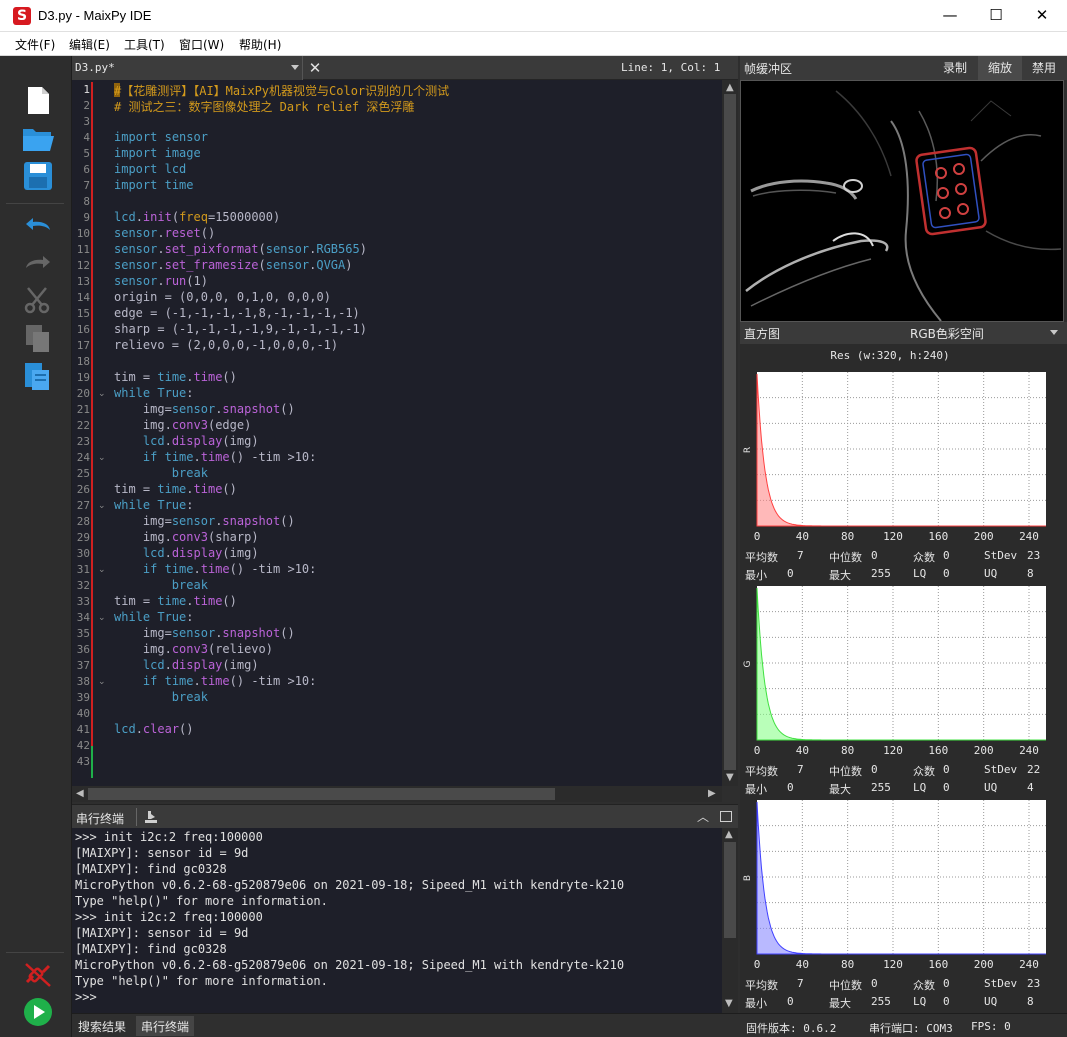  Describe the element at coordinates (712, 793) in the screenshot. I see `scroll-right-icon: ▶` at that location.